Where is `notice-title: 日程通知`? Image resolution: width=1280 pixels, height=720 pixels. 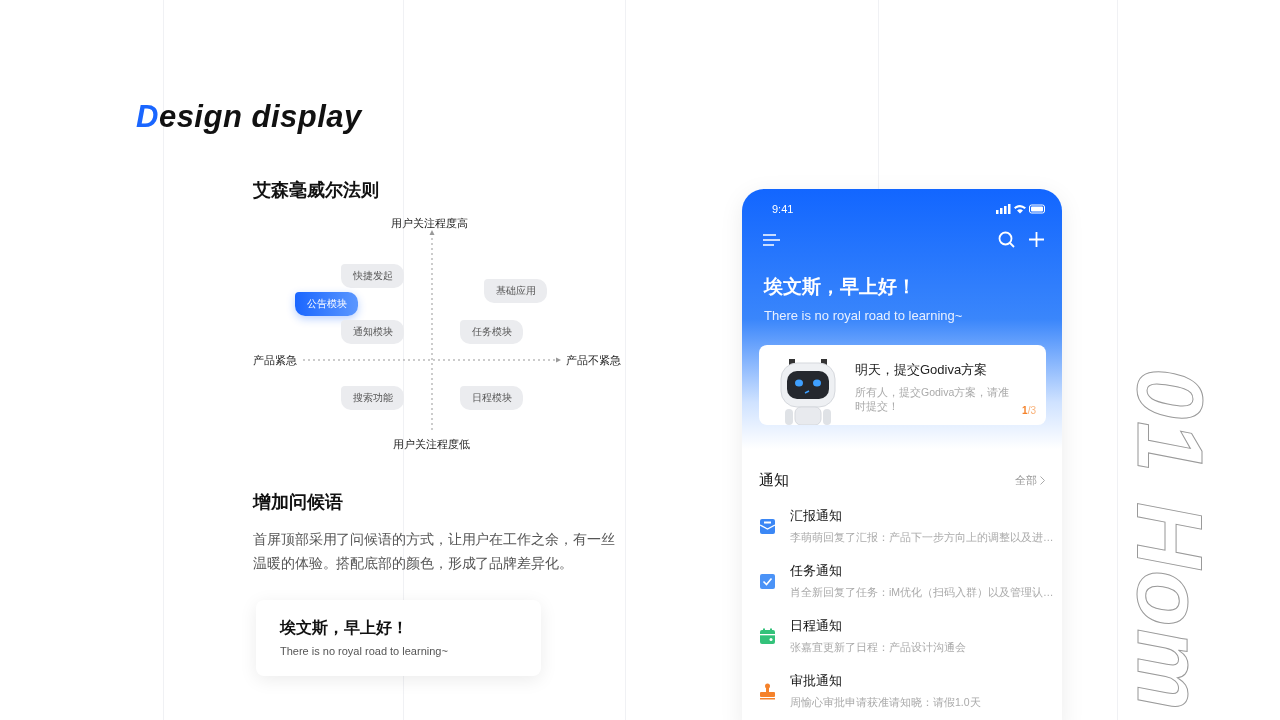 notice-title: 日程通知 is located at coordinates (816, 626).